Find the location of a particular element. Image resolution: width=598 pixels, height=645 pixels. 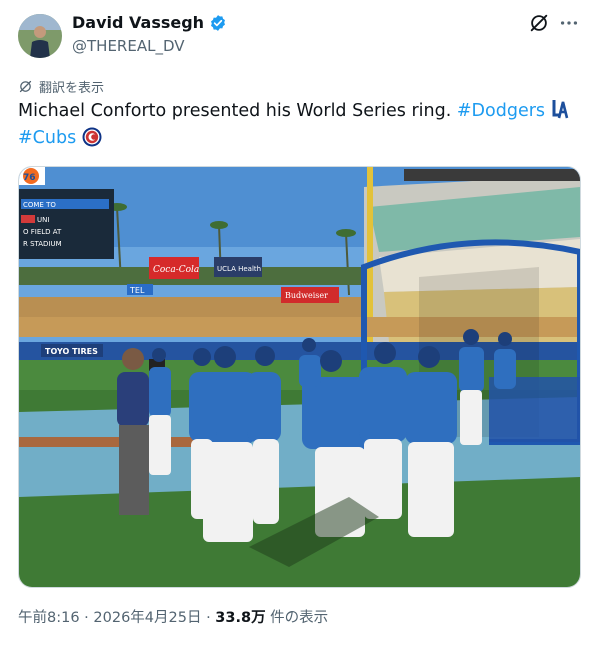

verified-badge-icon is located at coordinates (218, 22).